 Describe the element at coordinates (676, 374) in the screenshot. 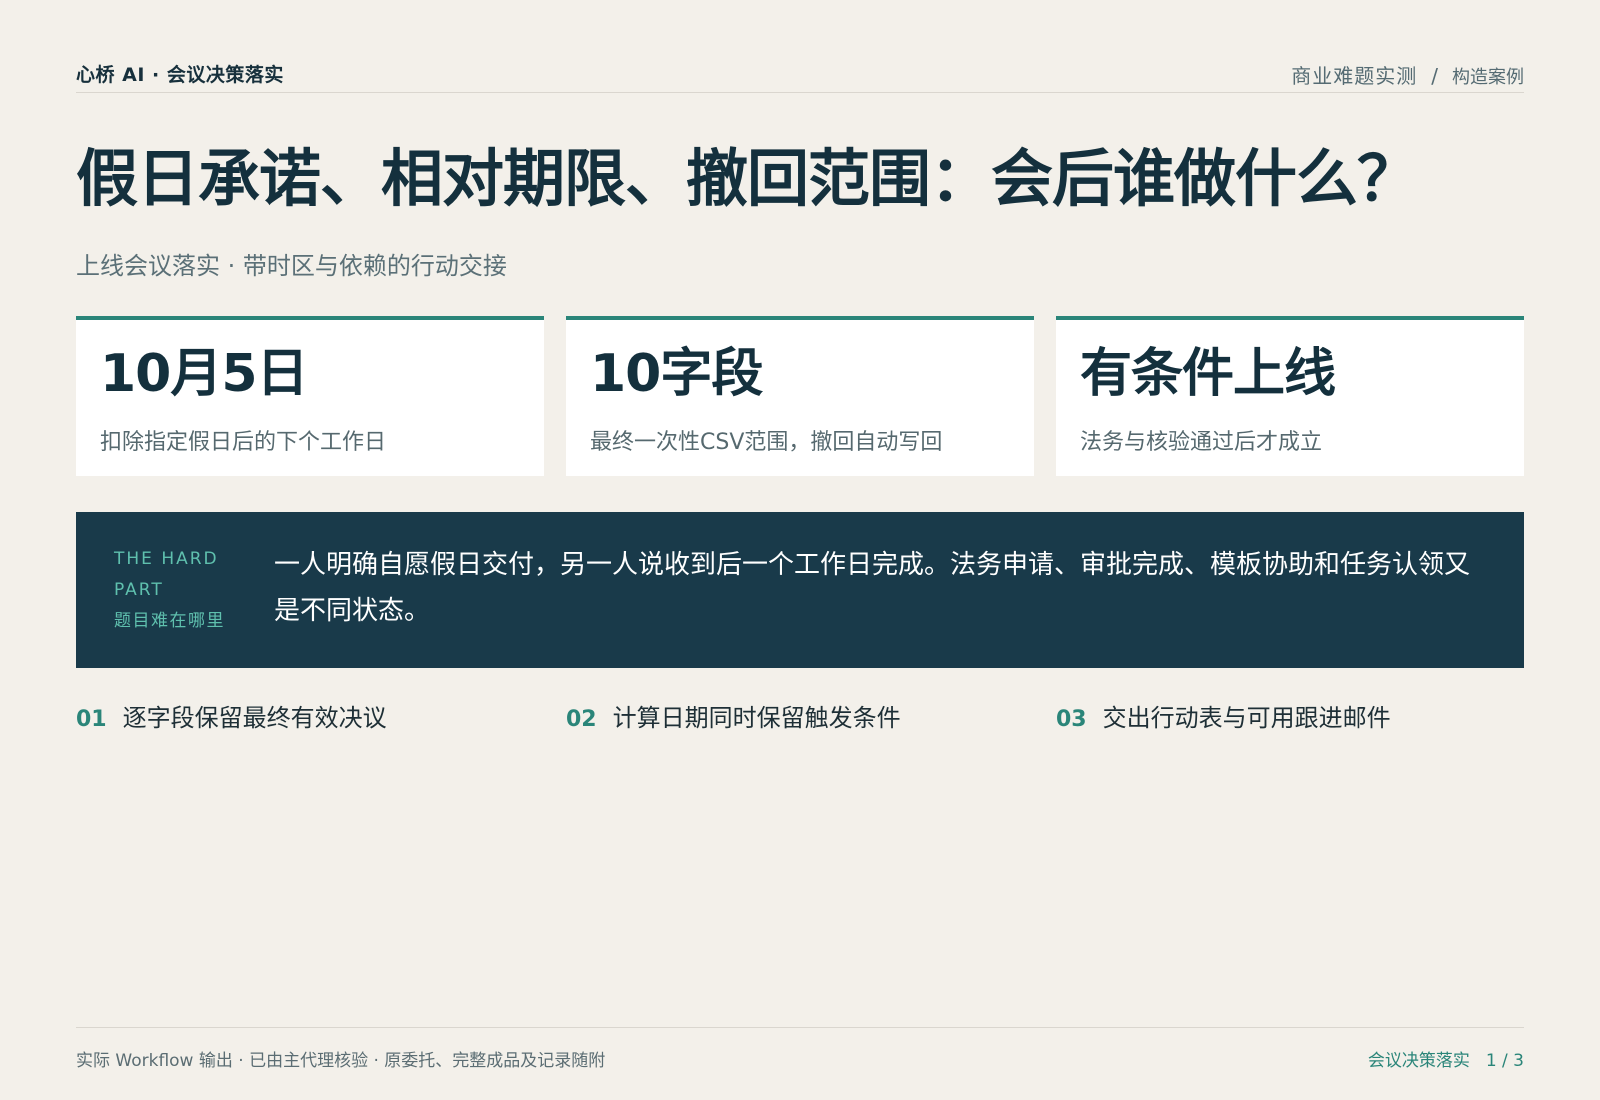

I see `stat-value: 10字段` at that location.